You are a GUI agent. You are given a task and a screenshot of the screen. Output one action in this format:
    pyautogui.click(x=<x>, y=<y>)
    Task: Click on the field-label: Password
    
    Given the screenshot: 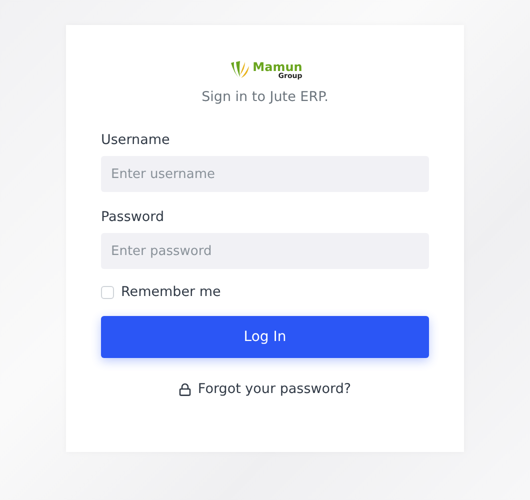 What is the action you would take?
    pyautogui.click(x=133, y=217)
    